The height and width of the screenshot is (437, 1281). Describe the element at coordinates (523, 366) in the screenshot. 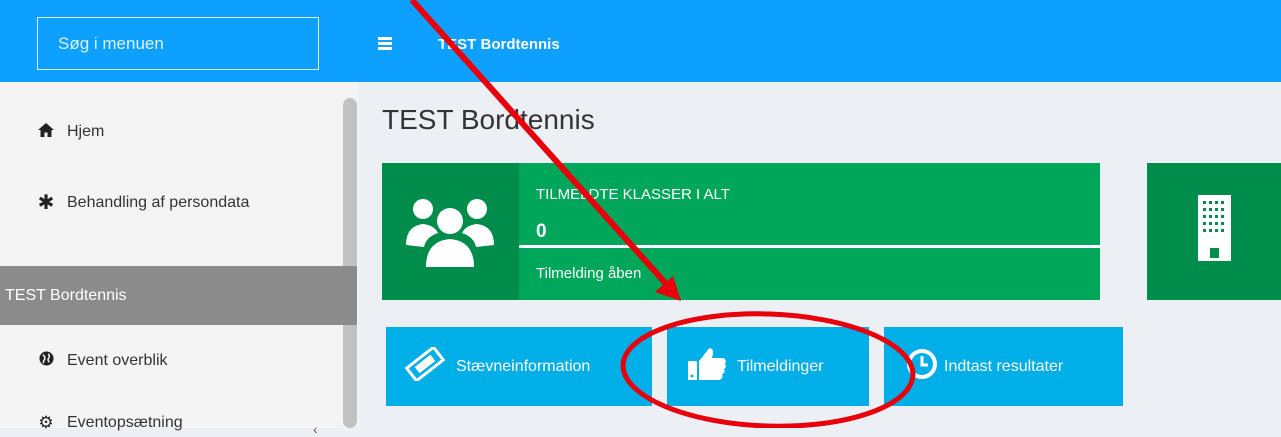

I see `button-label: Stævneinformation` at that location.